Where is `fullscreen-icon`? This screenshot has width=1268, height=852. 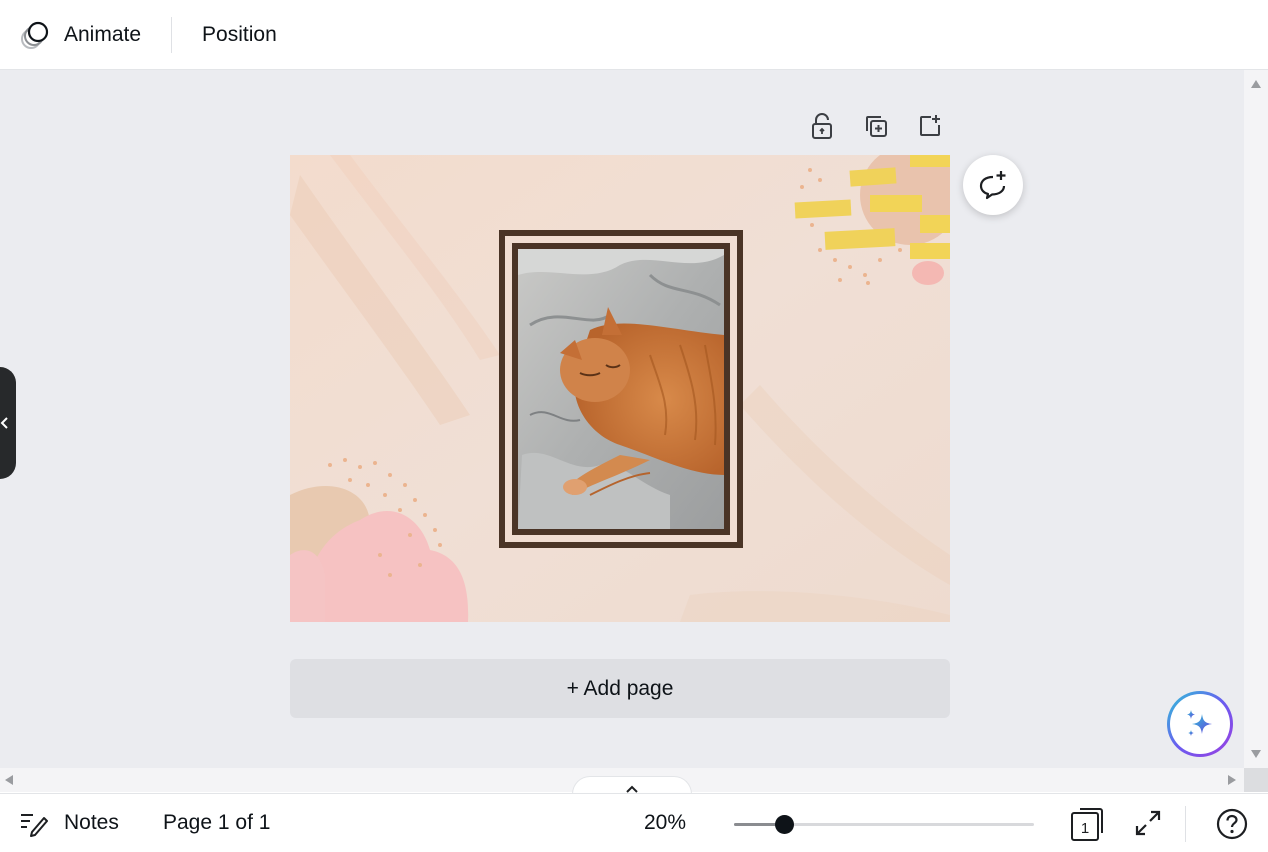
fullscreen-icon is located at coordinates (1148, 823).